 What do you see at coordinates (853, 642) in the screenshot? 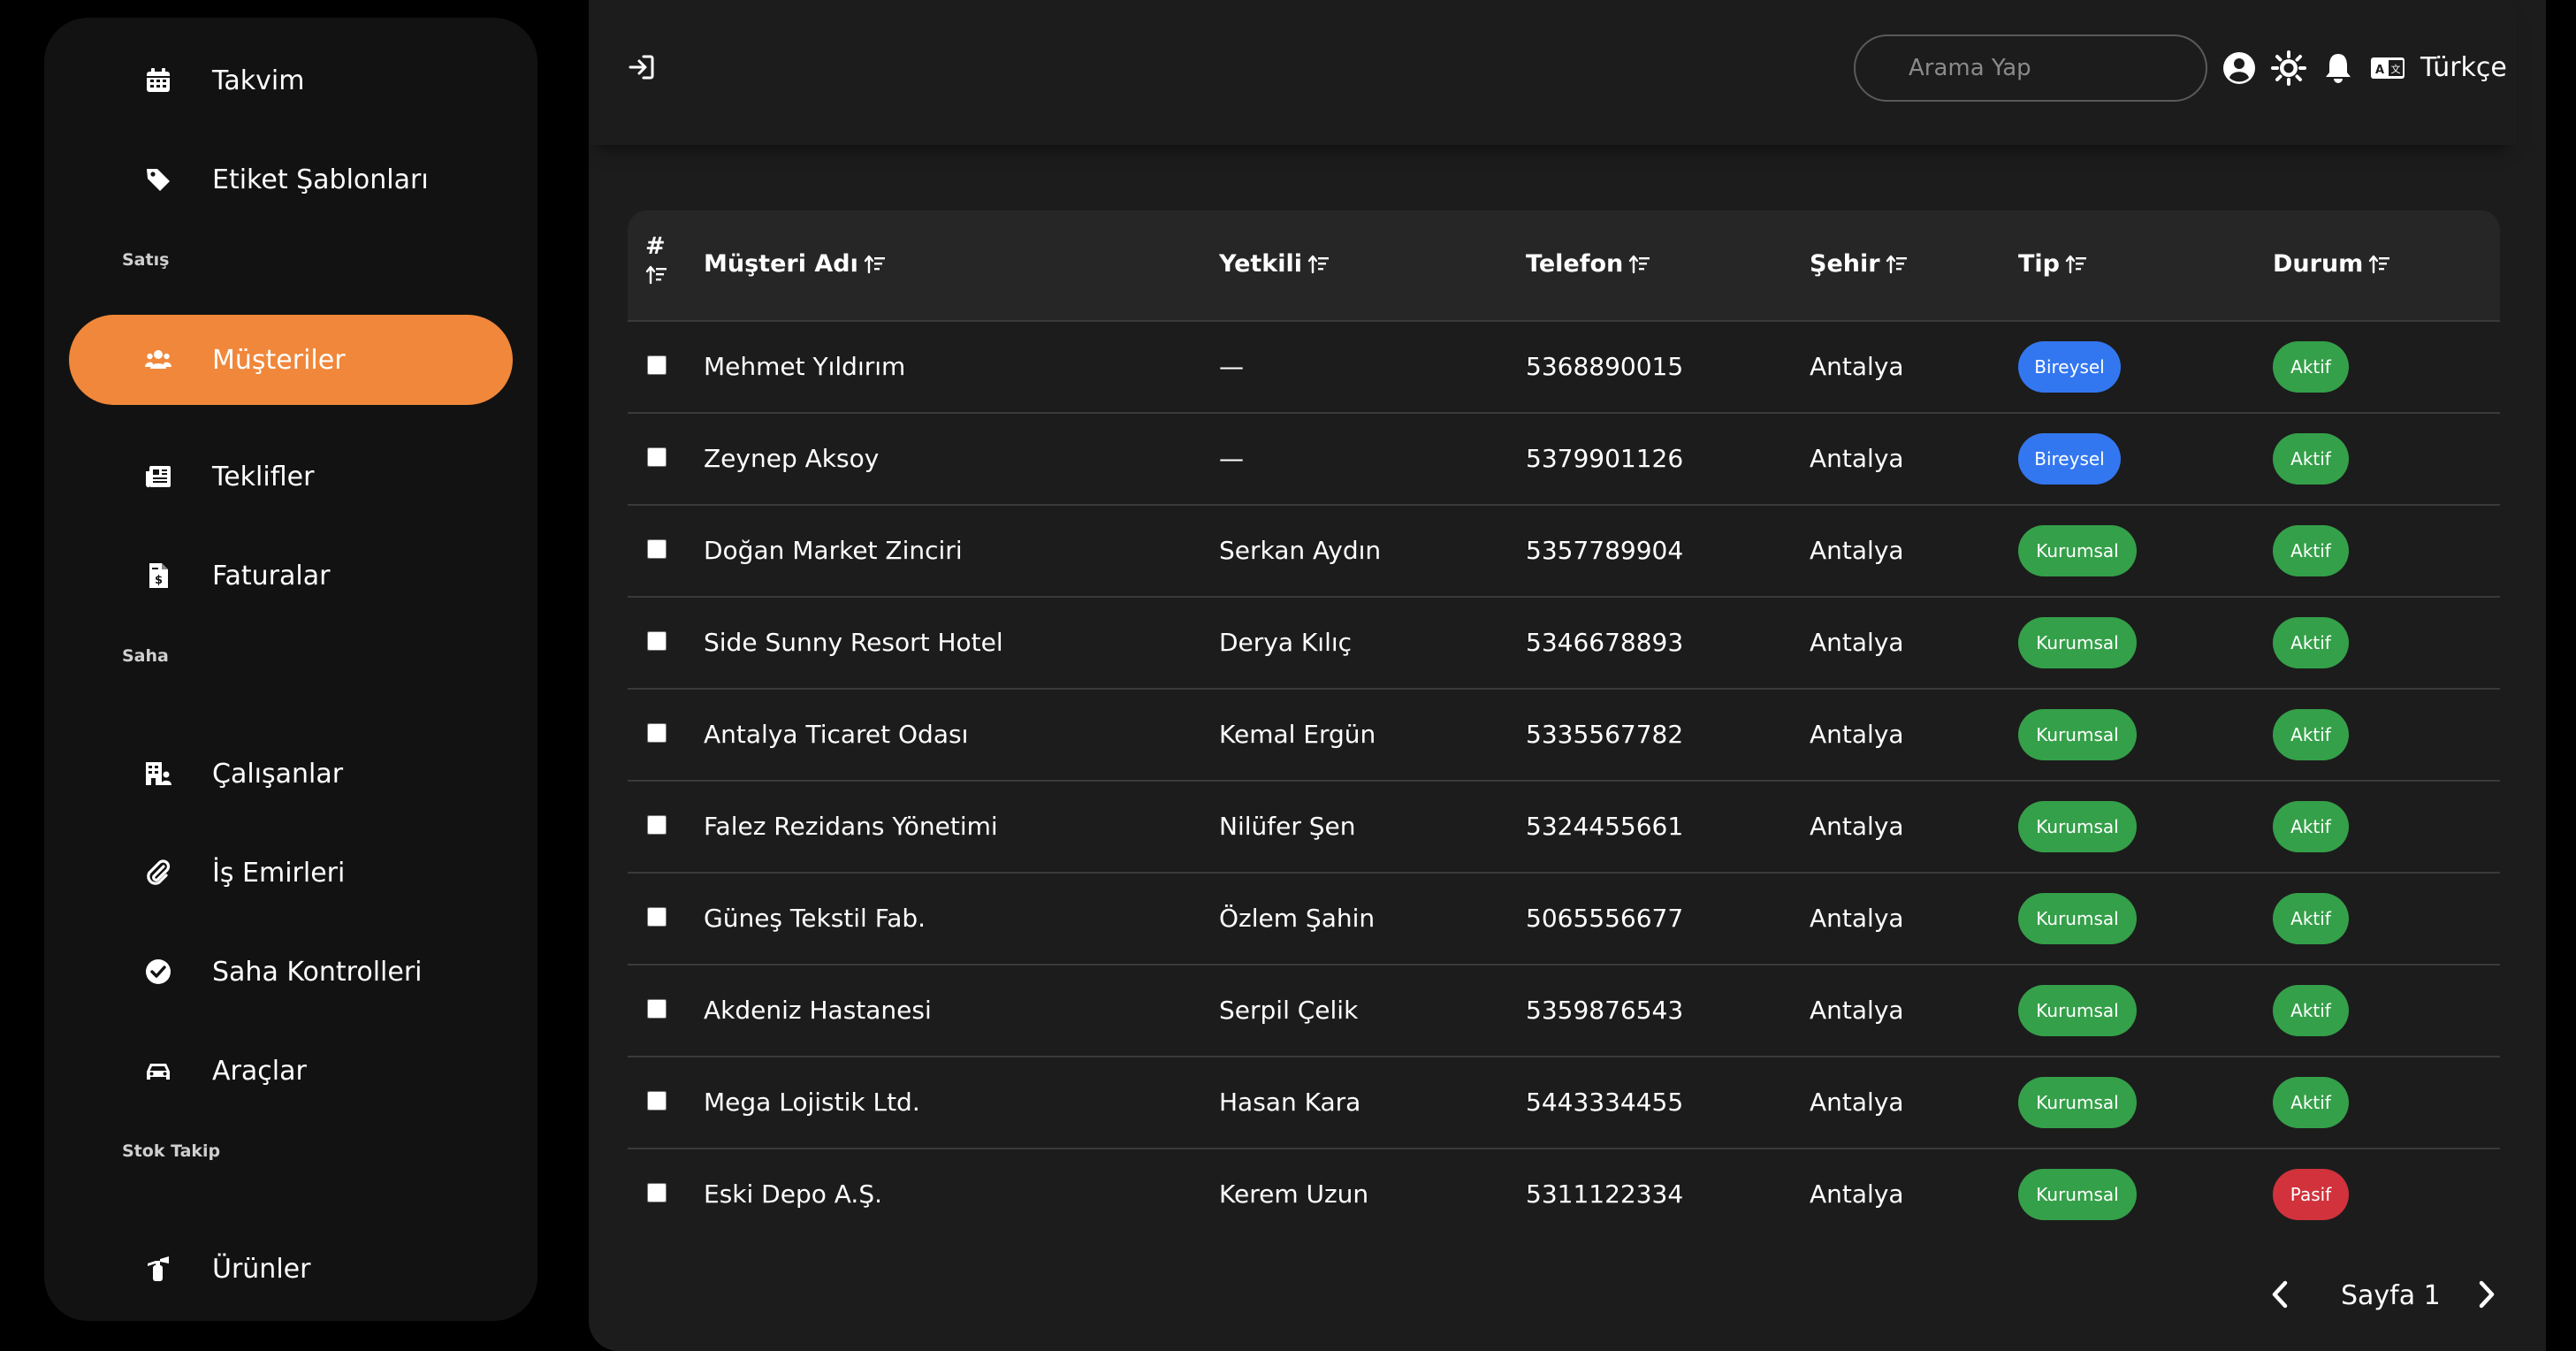
I see `cell-musteri-adi: Side Sunny Resort Hotel` at bounding box center [853, 642].